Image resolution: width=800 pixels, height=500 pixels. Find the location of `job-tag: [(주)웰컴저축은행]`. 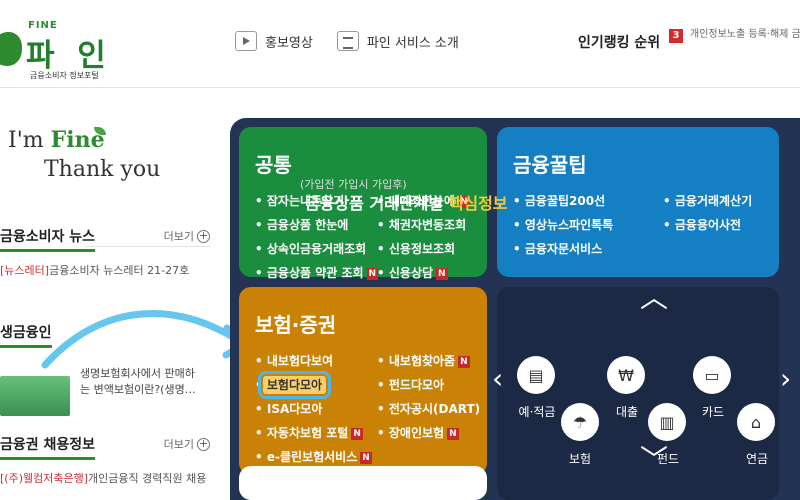

job-tag: [(주)웰컴저축은행] is located at coordinates (44, 478).